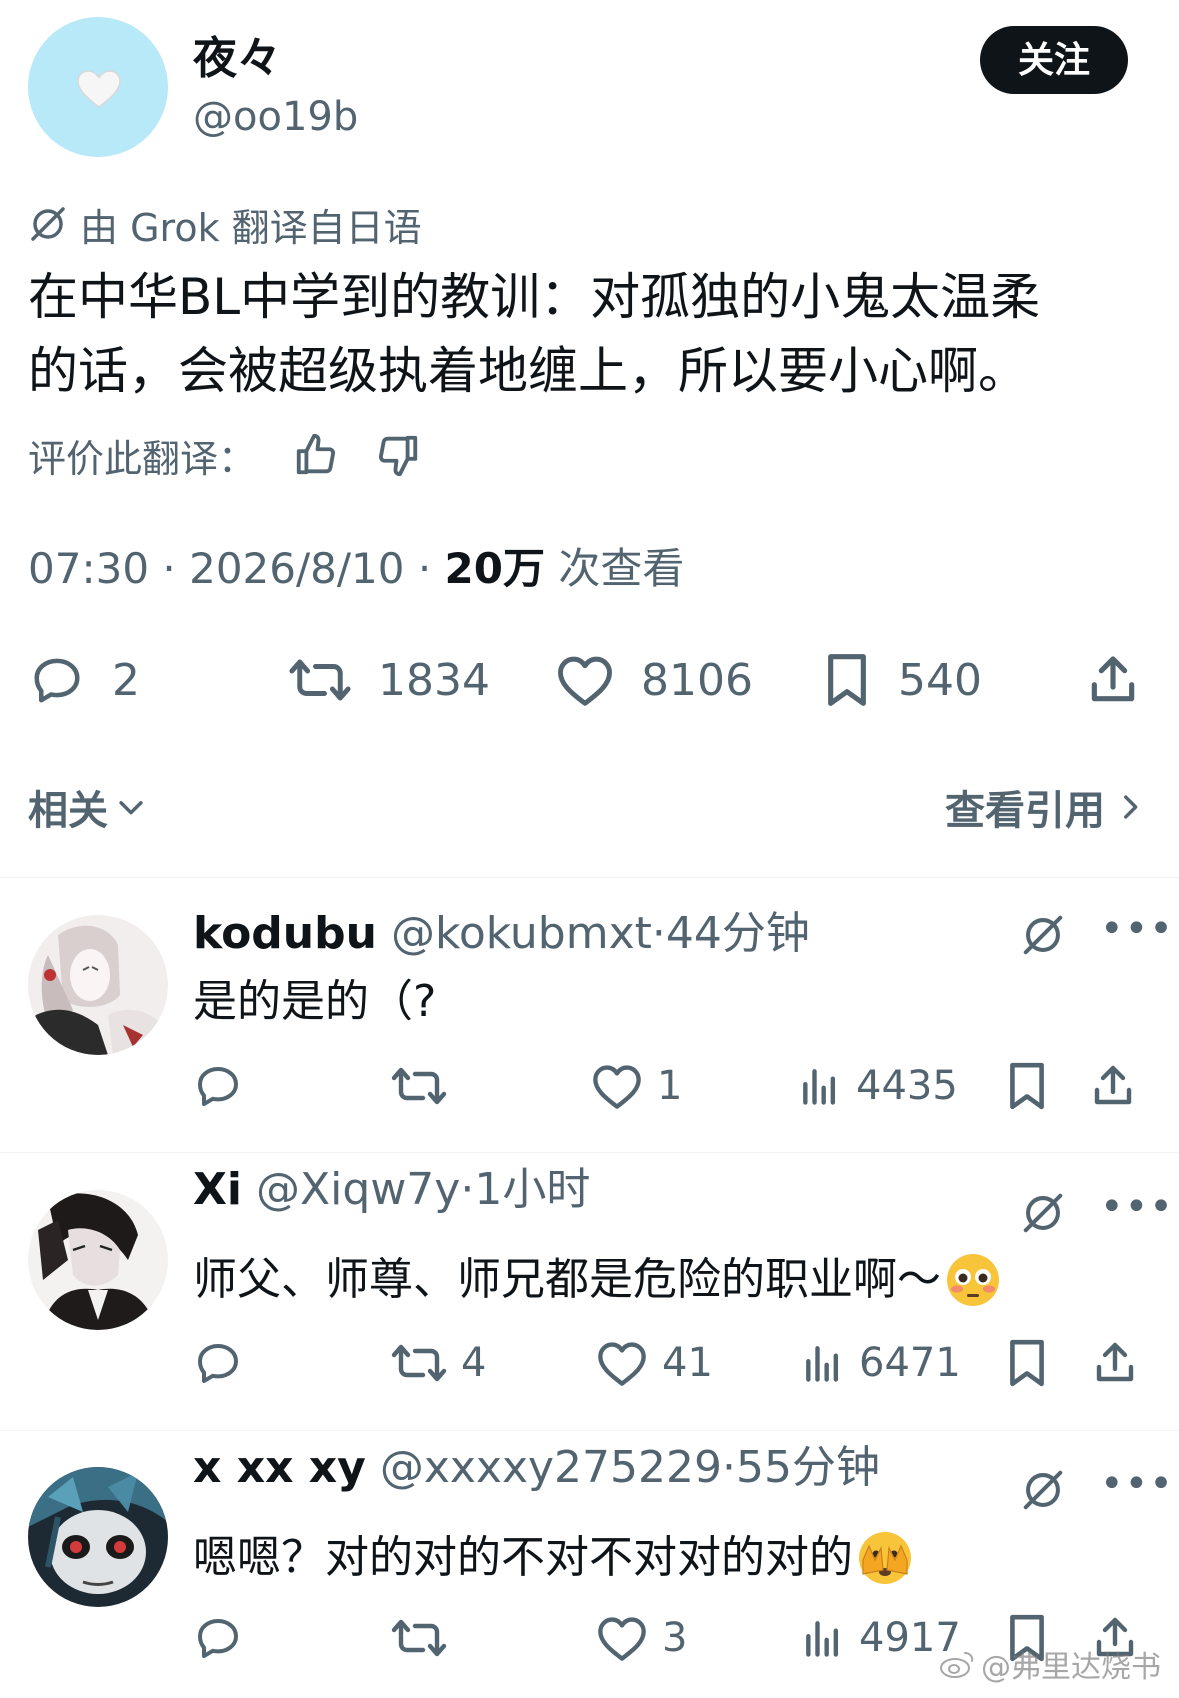 Image resolution: width=1179 pixels, height=1698 pixels. What do you see at coordinates (521, 934) in the screenshot?
I see `reply-author-handle: @kokubmxt` at bounding box center [521, 934].